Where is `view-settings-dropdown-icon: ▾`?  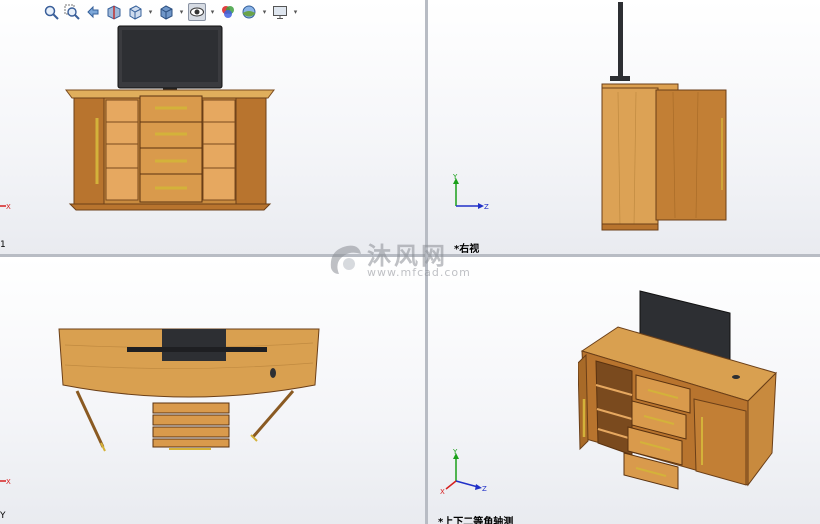 view-settings-dropdown-icon: ▾ is located at coordinates (295, 12).